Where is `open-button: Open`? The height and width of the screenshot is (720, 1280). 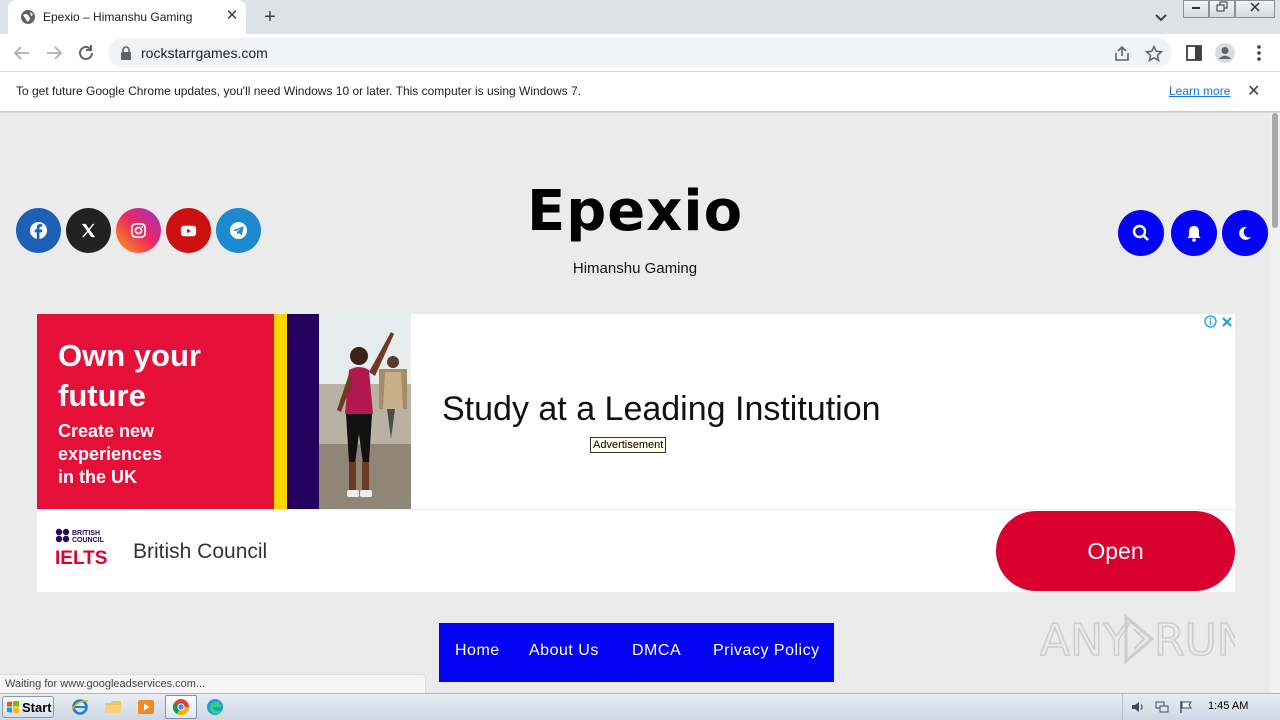
open-button: Open is located at coordinates (1115, 551).